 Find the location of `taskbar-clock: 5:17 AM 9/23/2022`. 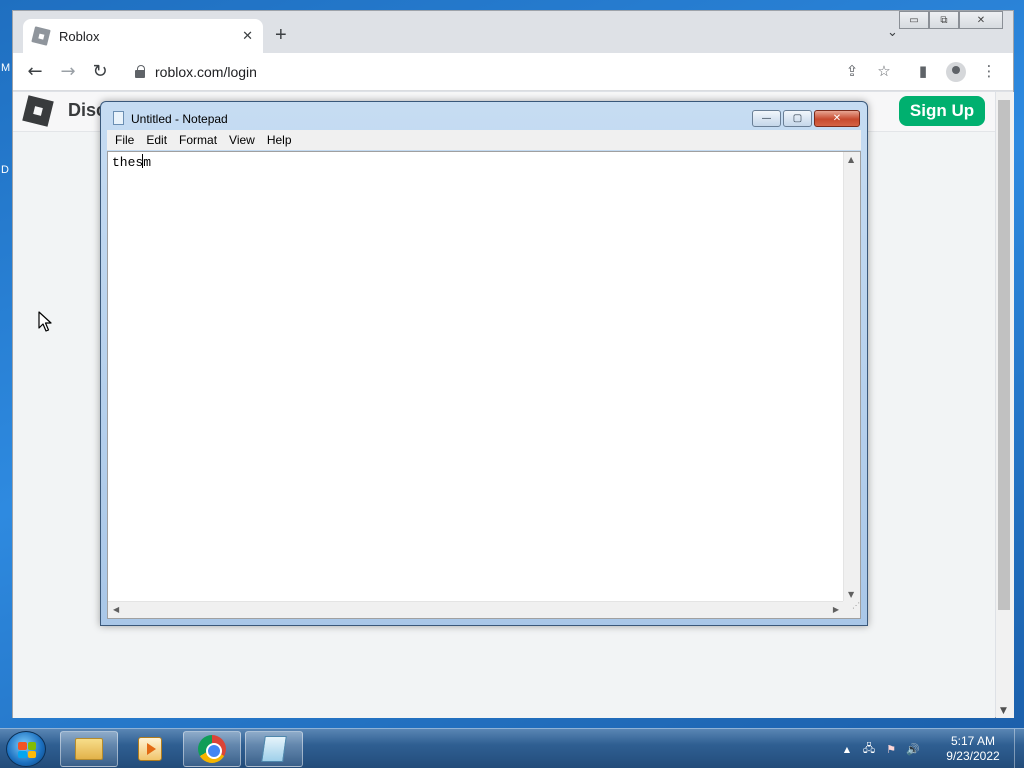

taskbar-clock: 5:17 AM 9/23/2022 is located at coordinates (973, 749).